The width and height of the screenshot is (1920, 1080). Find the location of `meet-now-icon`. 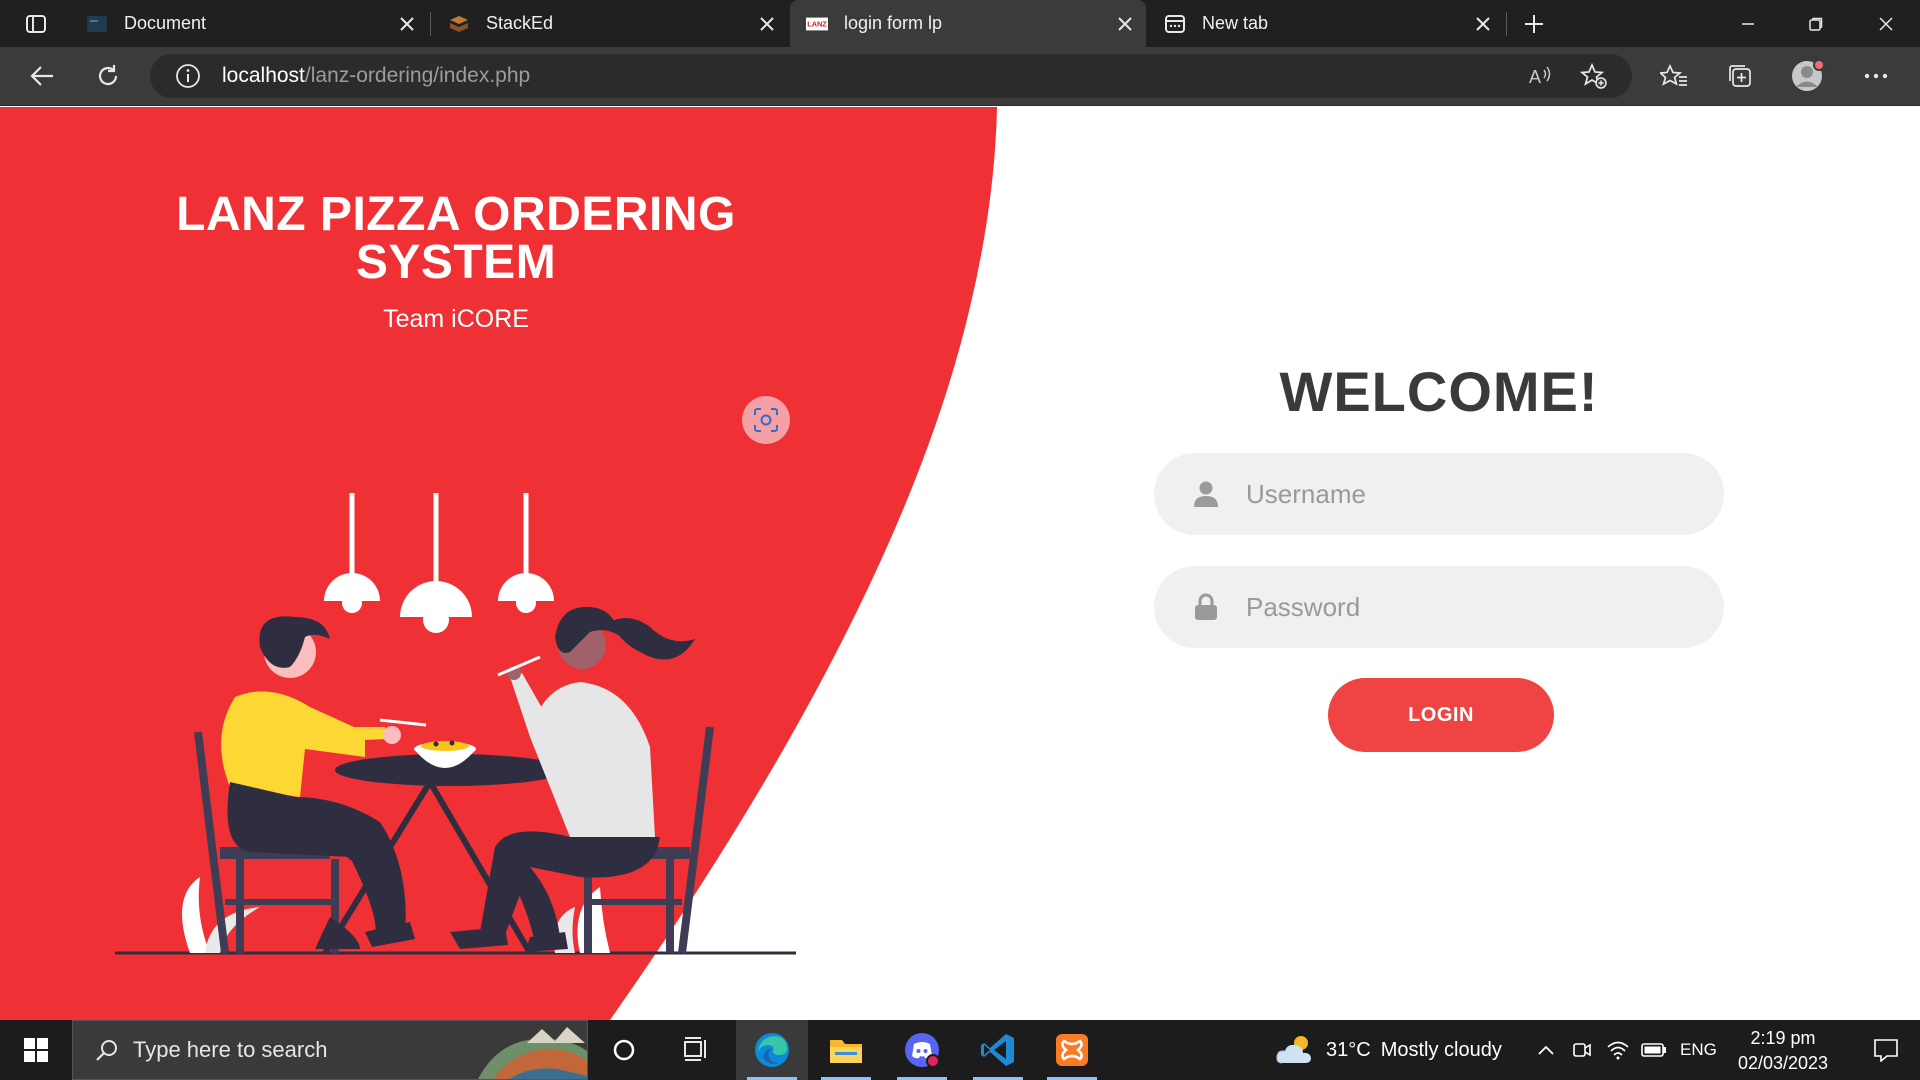

meet-now-icon is located at coordinates (1582, 1050).